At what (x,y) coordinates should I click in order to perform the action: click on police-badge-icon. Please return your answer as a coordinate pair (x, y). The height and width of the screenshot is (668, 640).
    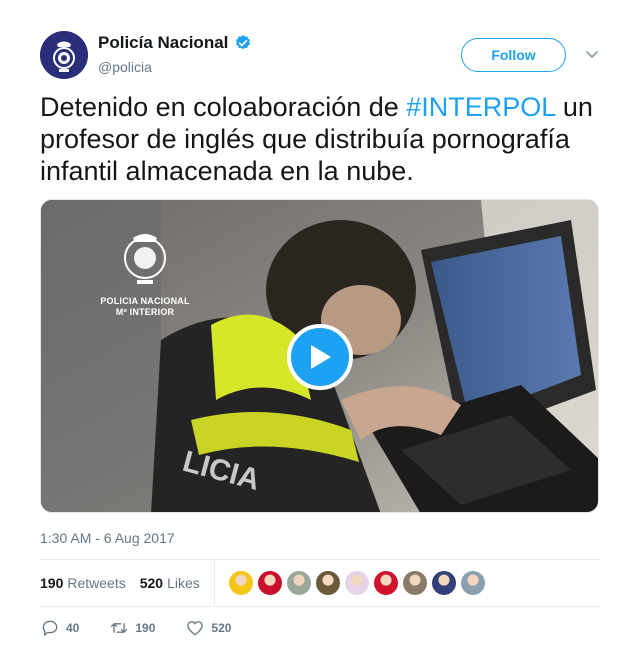
    Looking at the image, I should click on (64, 55).